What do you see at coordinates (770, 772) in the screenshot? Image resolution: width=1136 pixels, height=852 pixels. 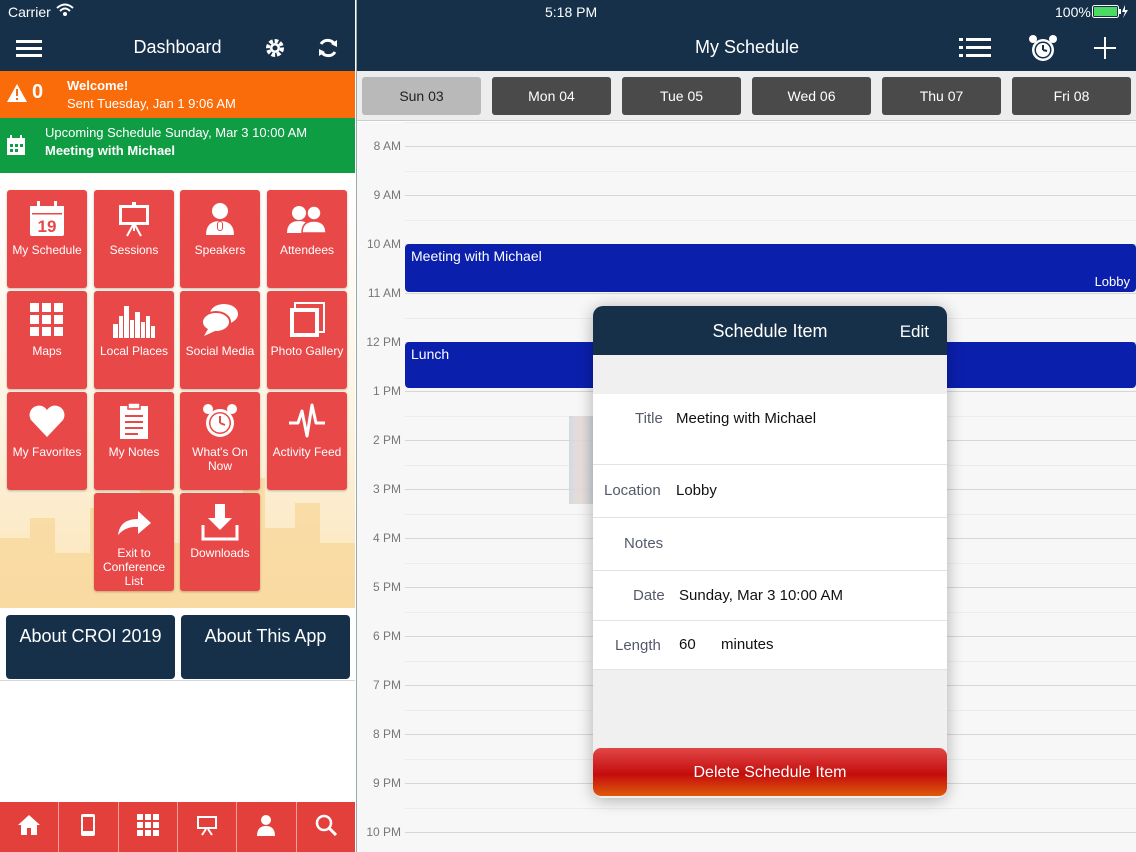 I see `delete-schedule-item-button: Delete Schedule Item` at bounding box center [770, 772].